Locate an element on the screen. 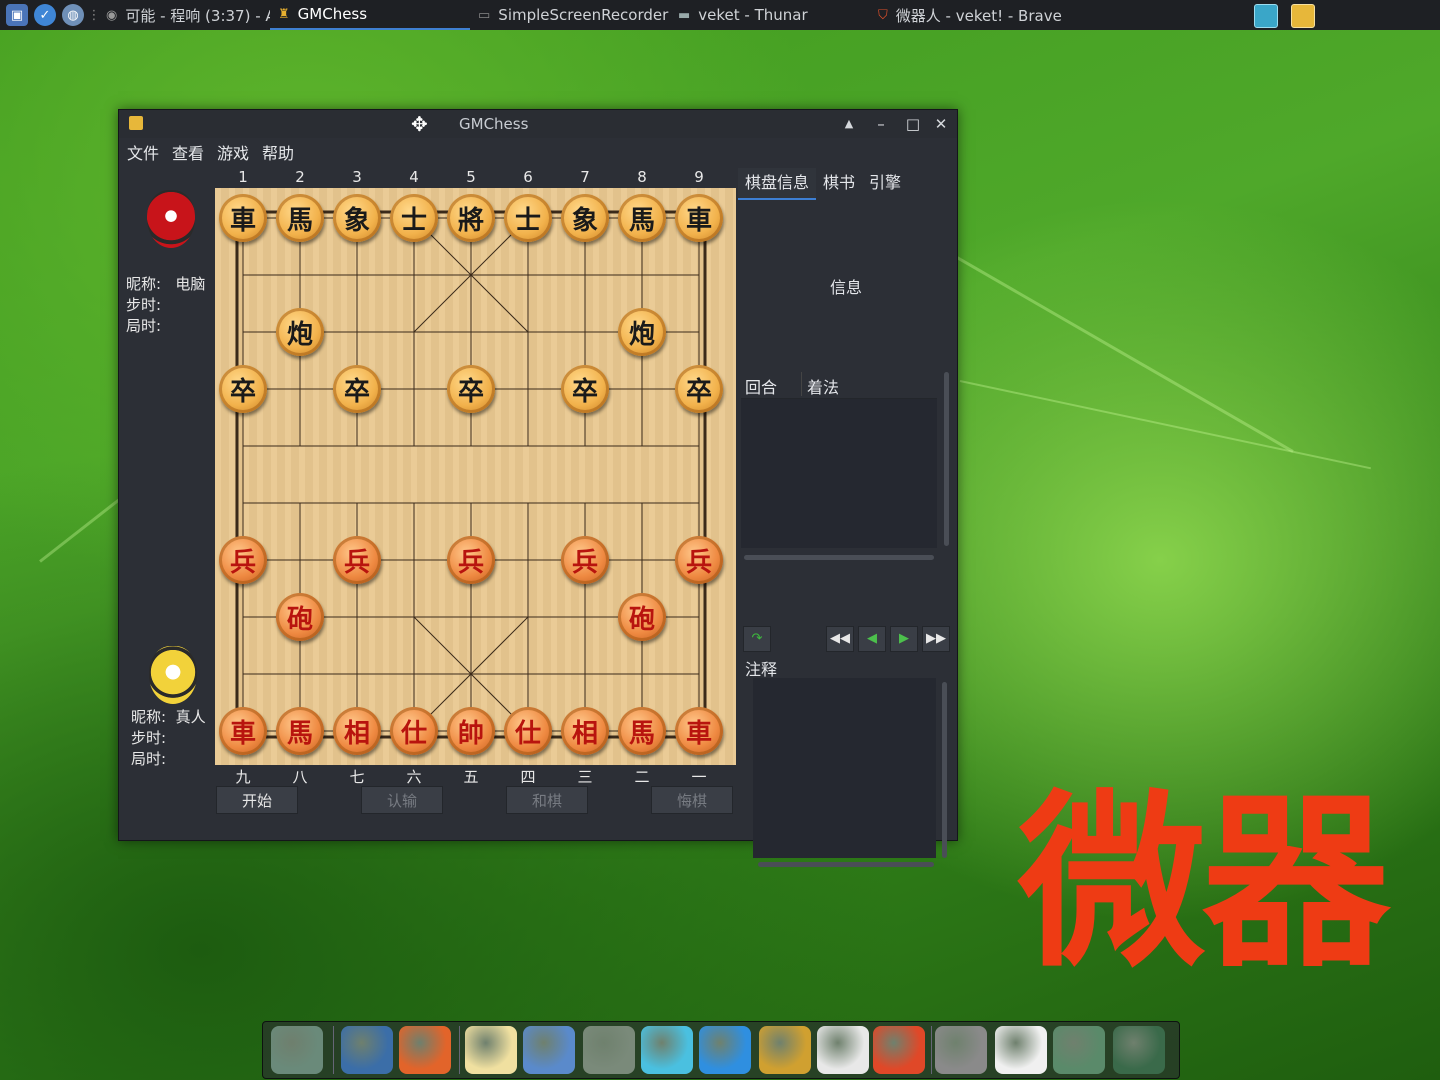 The width and height of the screenshot is (1440, 1080). settings-icon is located at coordinates (1021, 1050).